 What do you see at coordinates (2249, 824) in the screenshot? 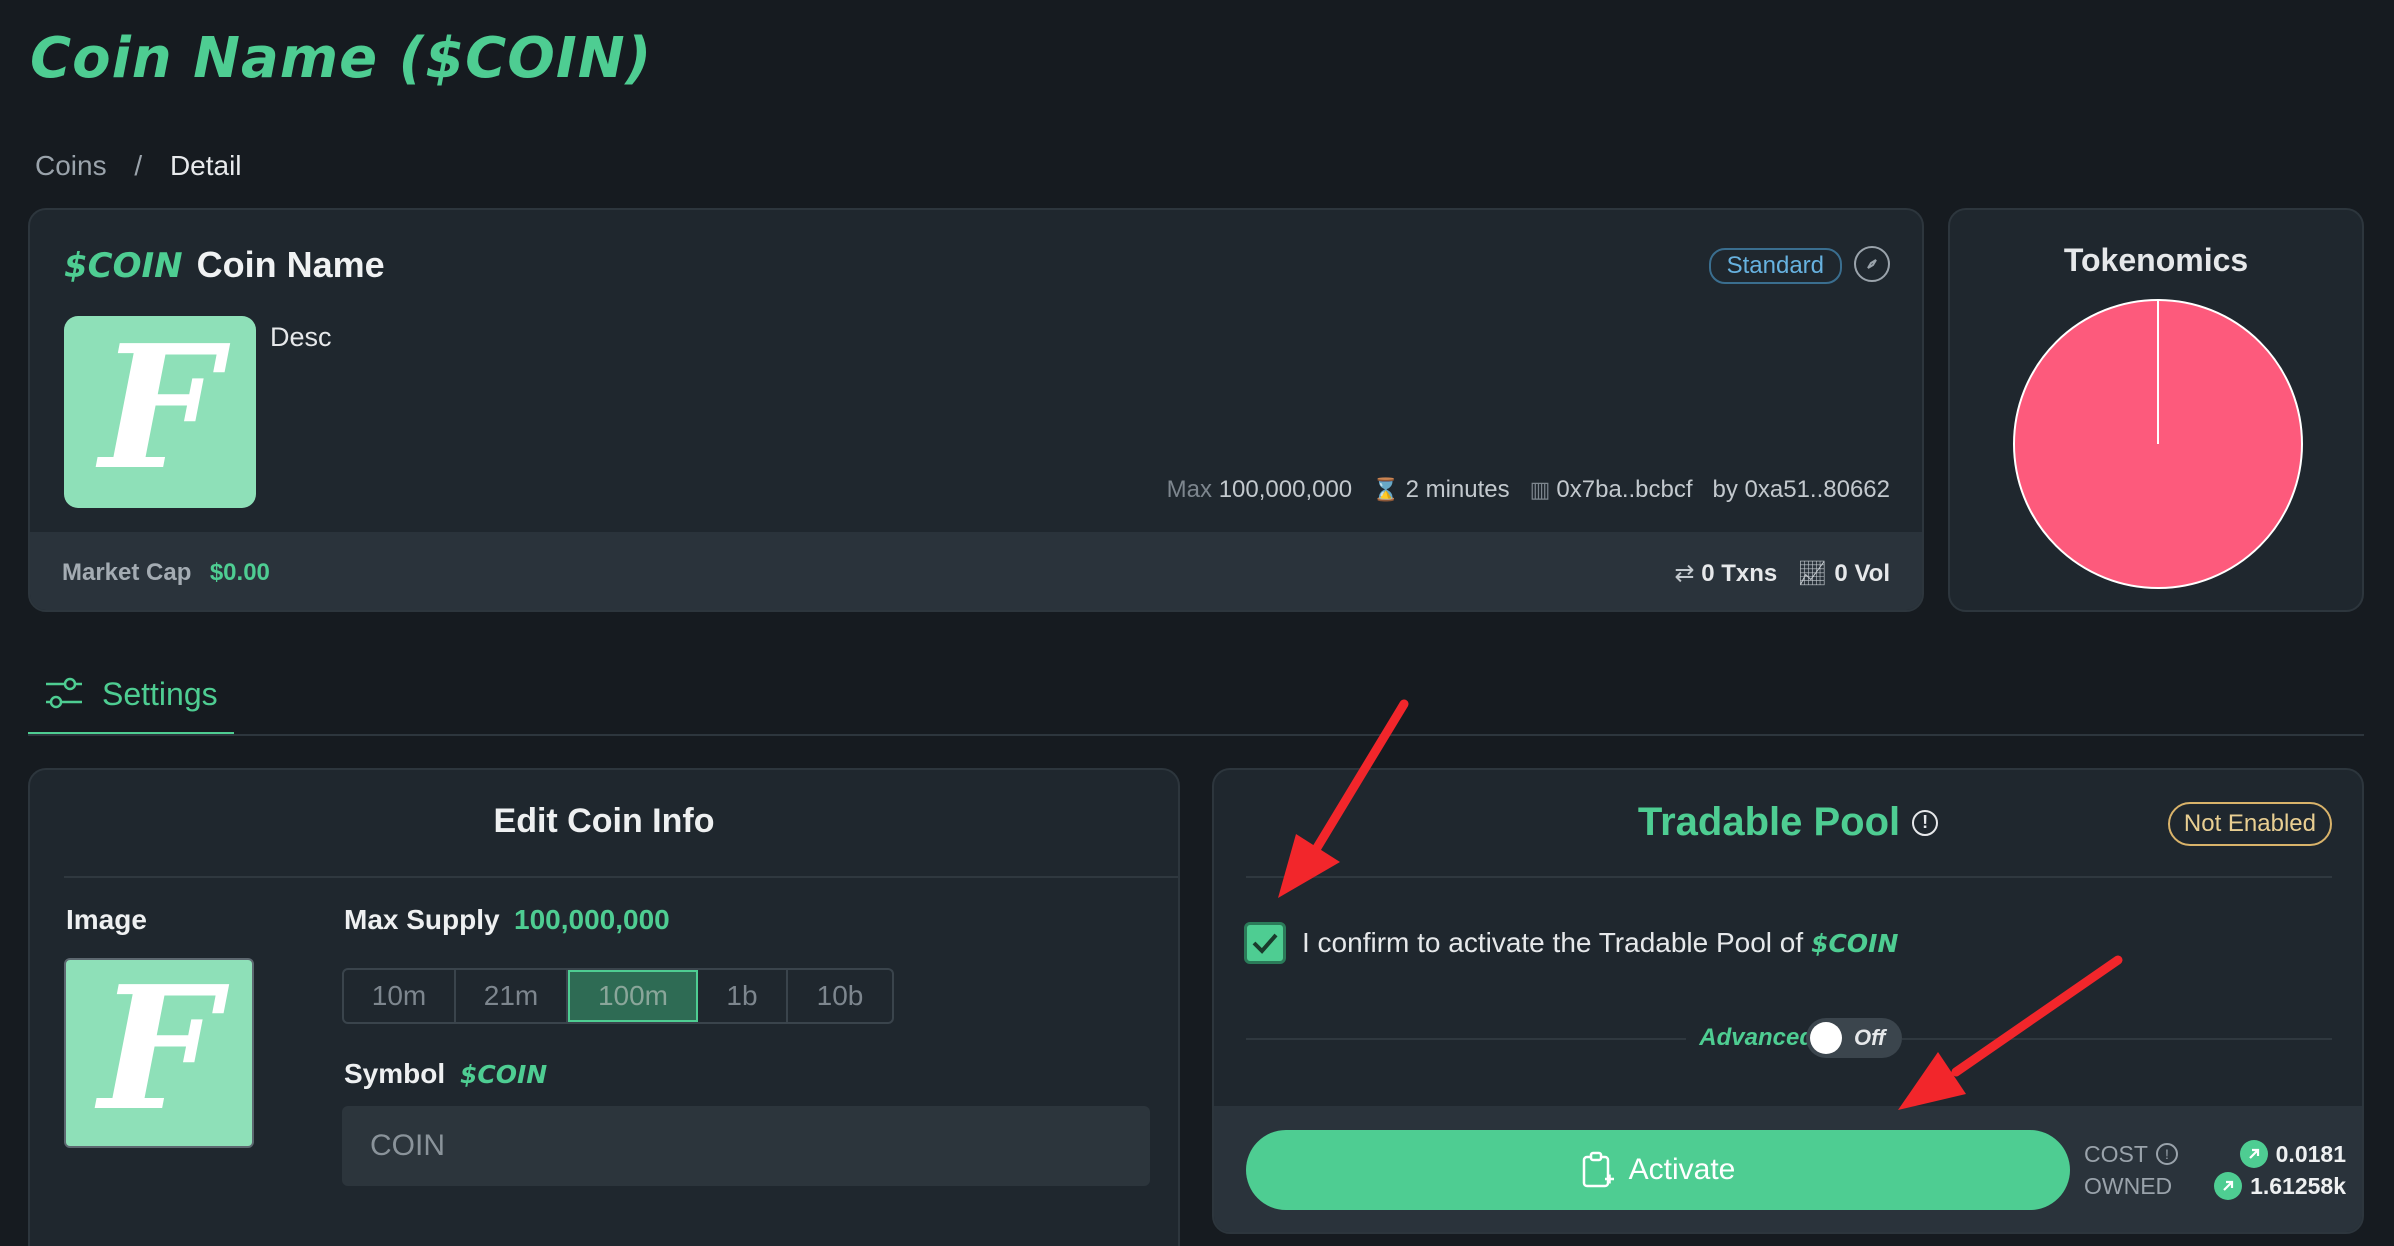
I see `pool-status-badge: Not Enabled` at bounding box center [2249, 824].